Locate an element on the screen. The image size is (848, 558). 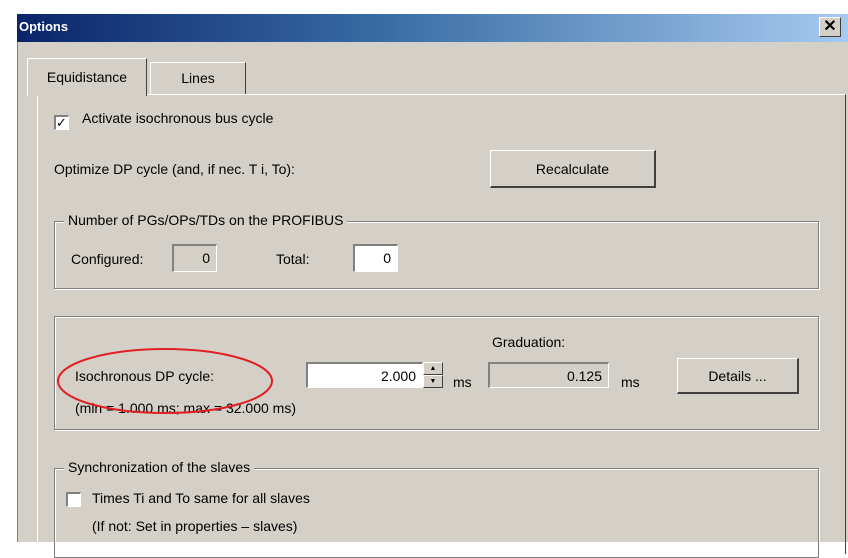
graduation-label: Graduation: is located at coordinates (529, 342).